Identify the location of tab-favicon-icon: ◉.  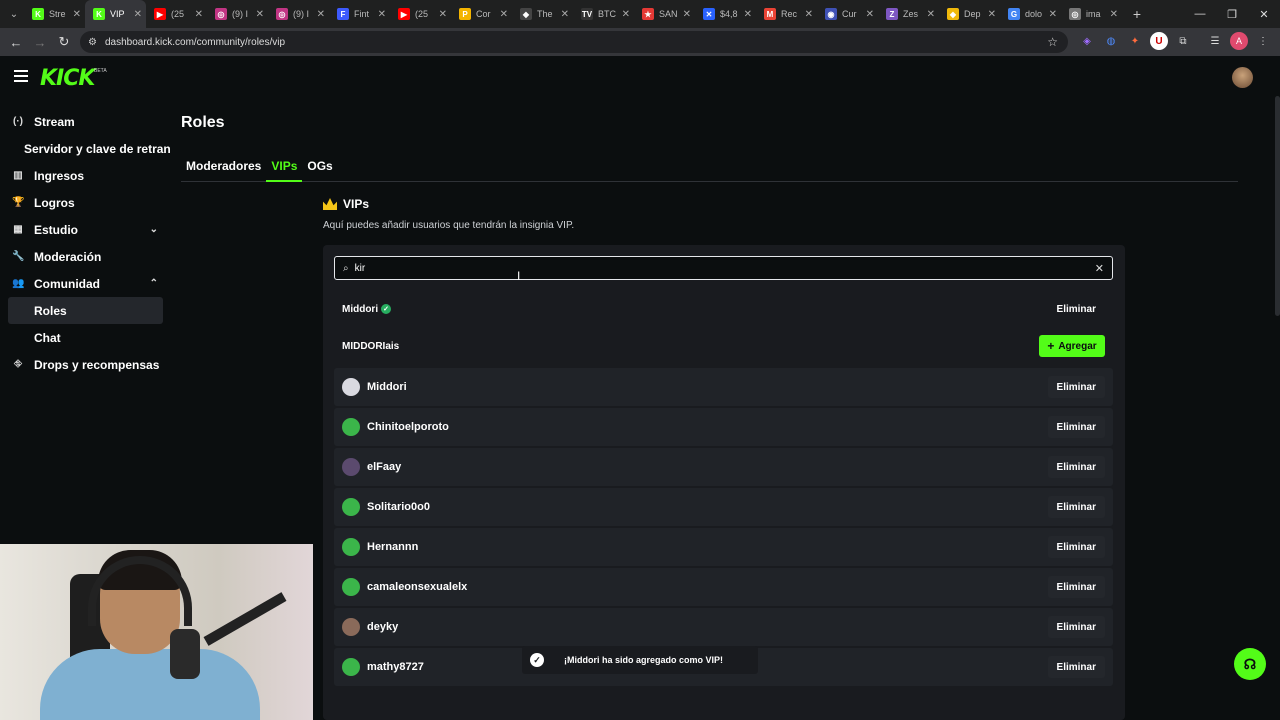
(831, 14).